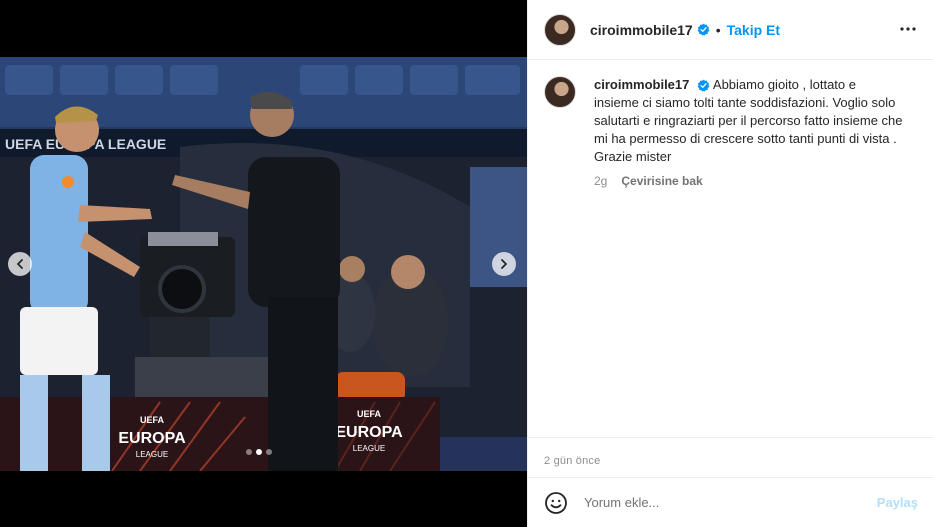 The height and width of the screenshot is (527, 933). What do you see at coordinates (897, 502) in the screenshot?
I see `post-comment-button: Paylaş` at bounding box center [897, 502].